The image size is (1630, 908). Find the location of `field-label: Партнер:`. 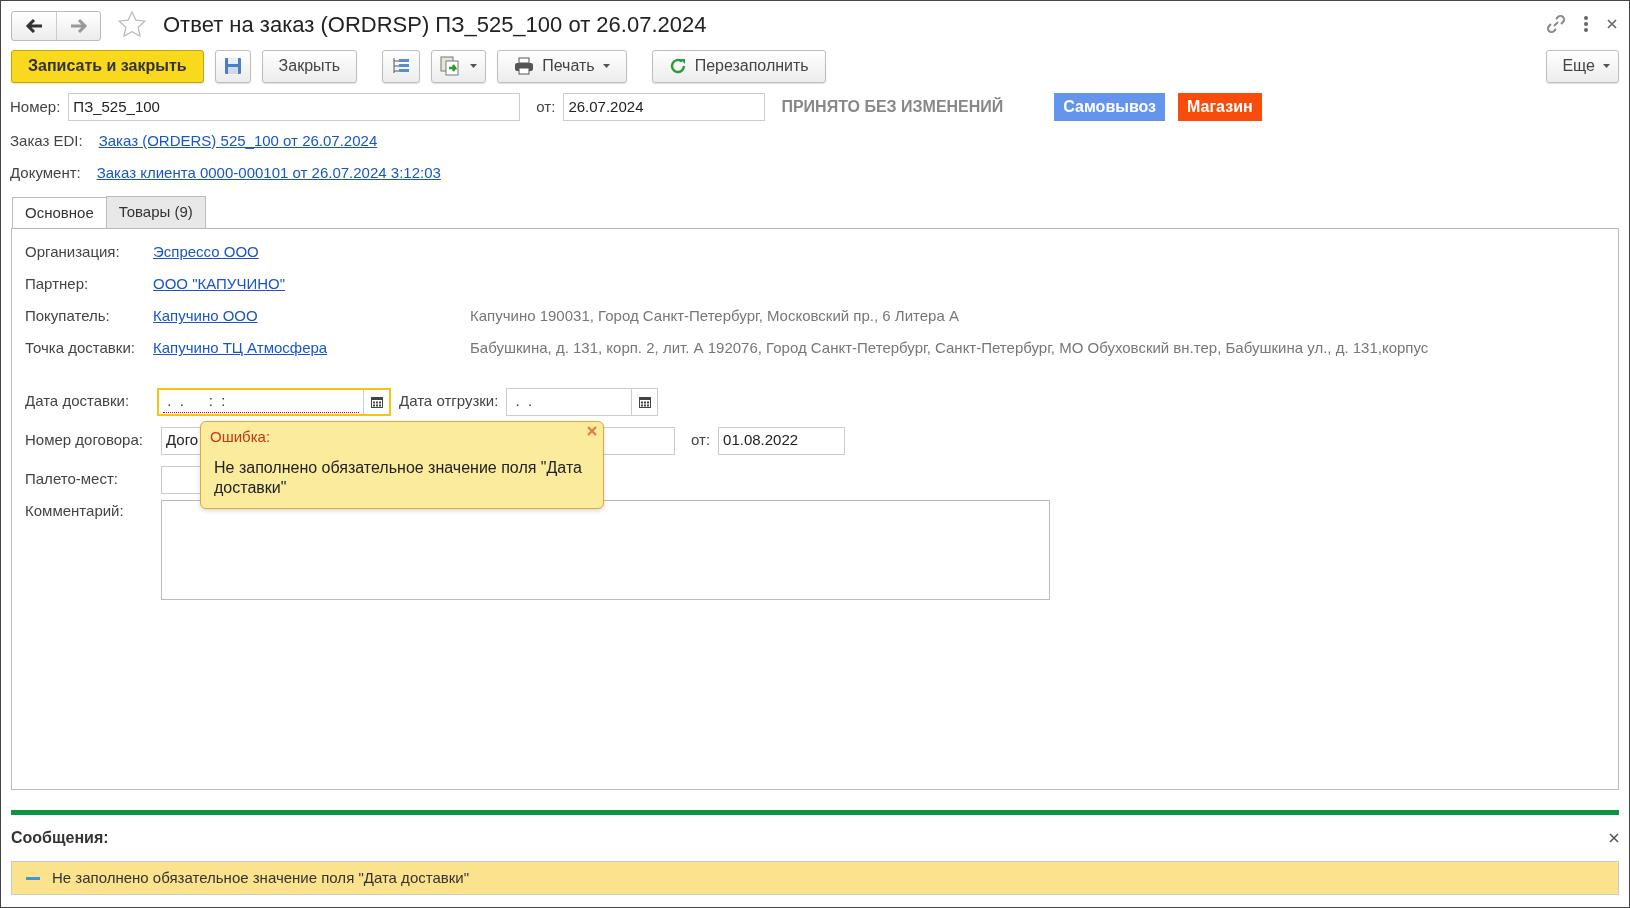

field-label: Партнер: is located at coordinates (57, 284).